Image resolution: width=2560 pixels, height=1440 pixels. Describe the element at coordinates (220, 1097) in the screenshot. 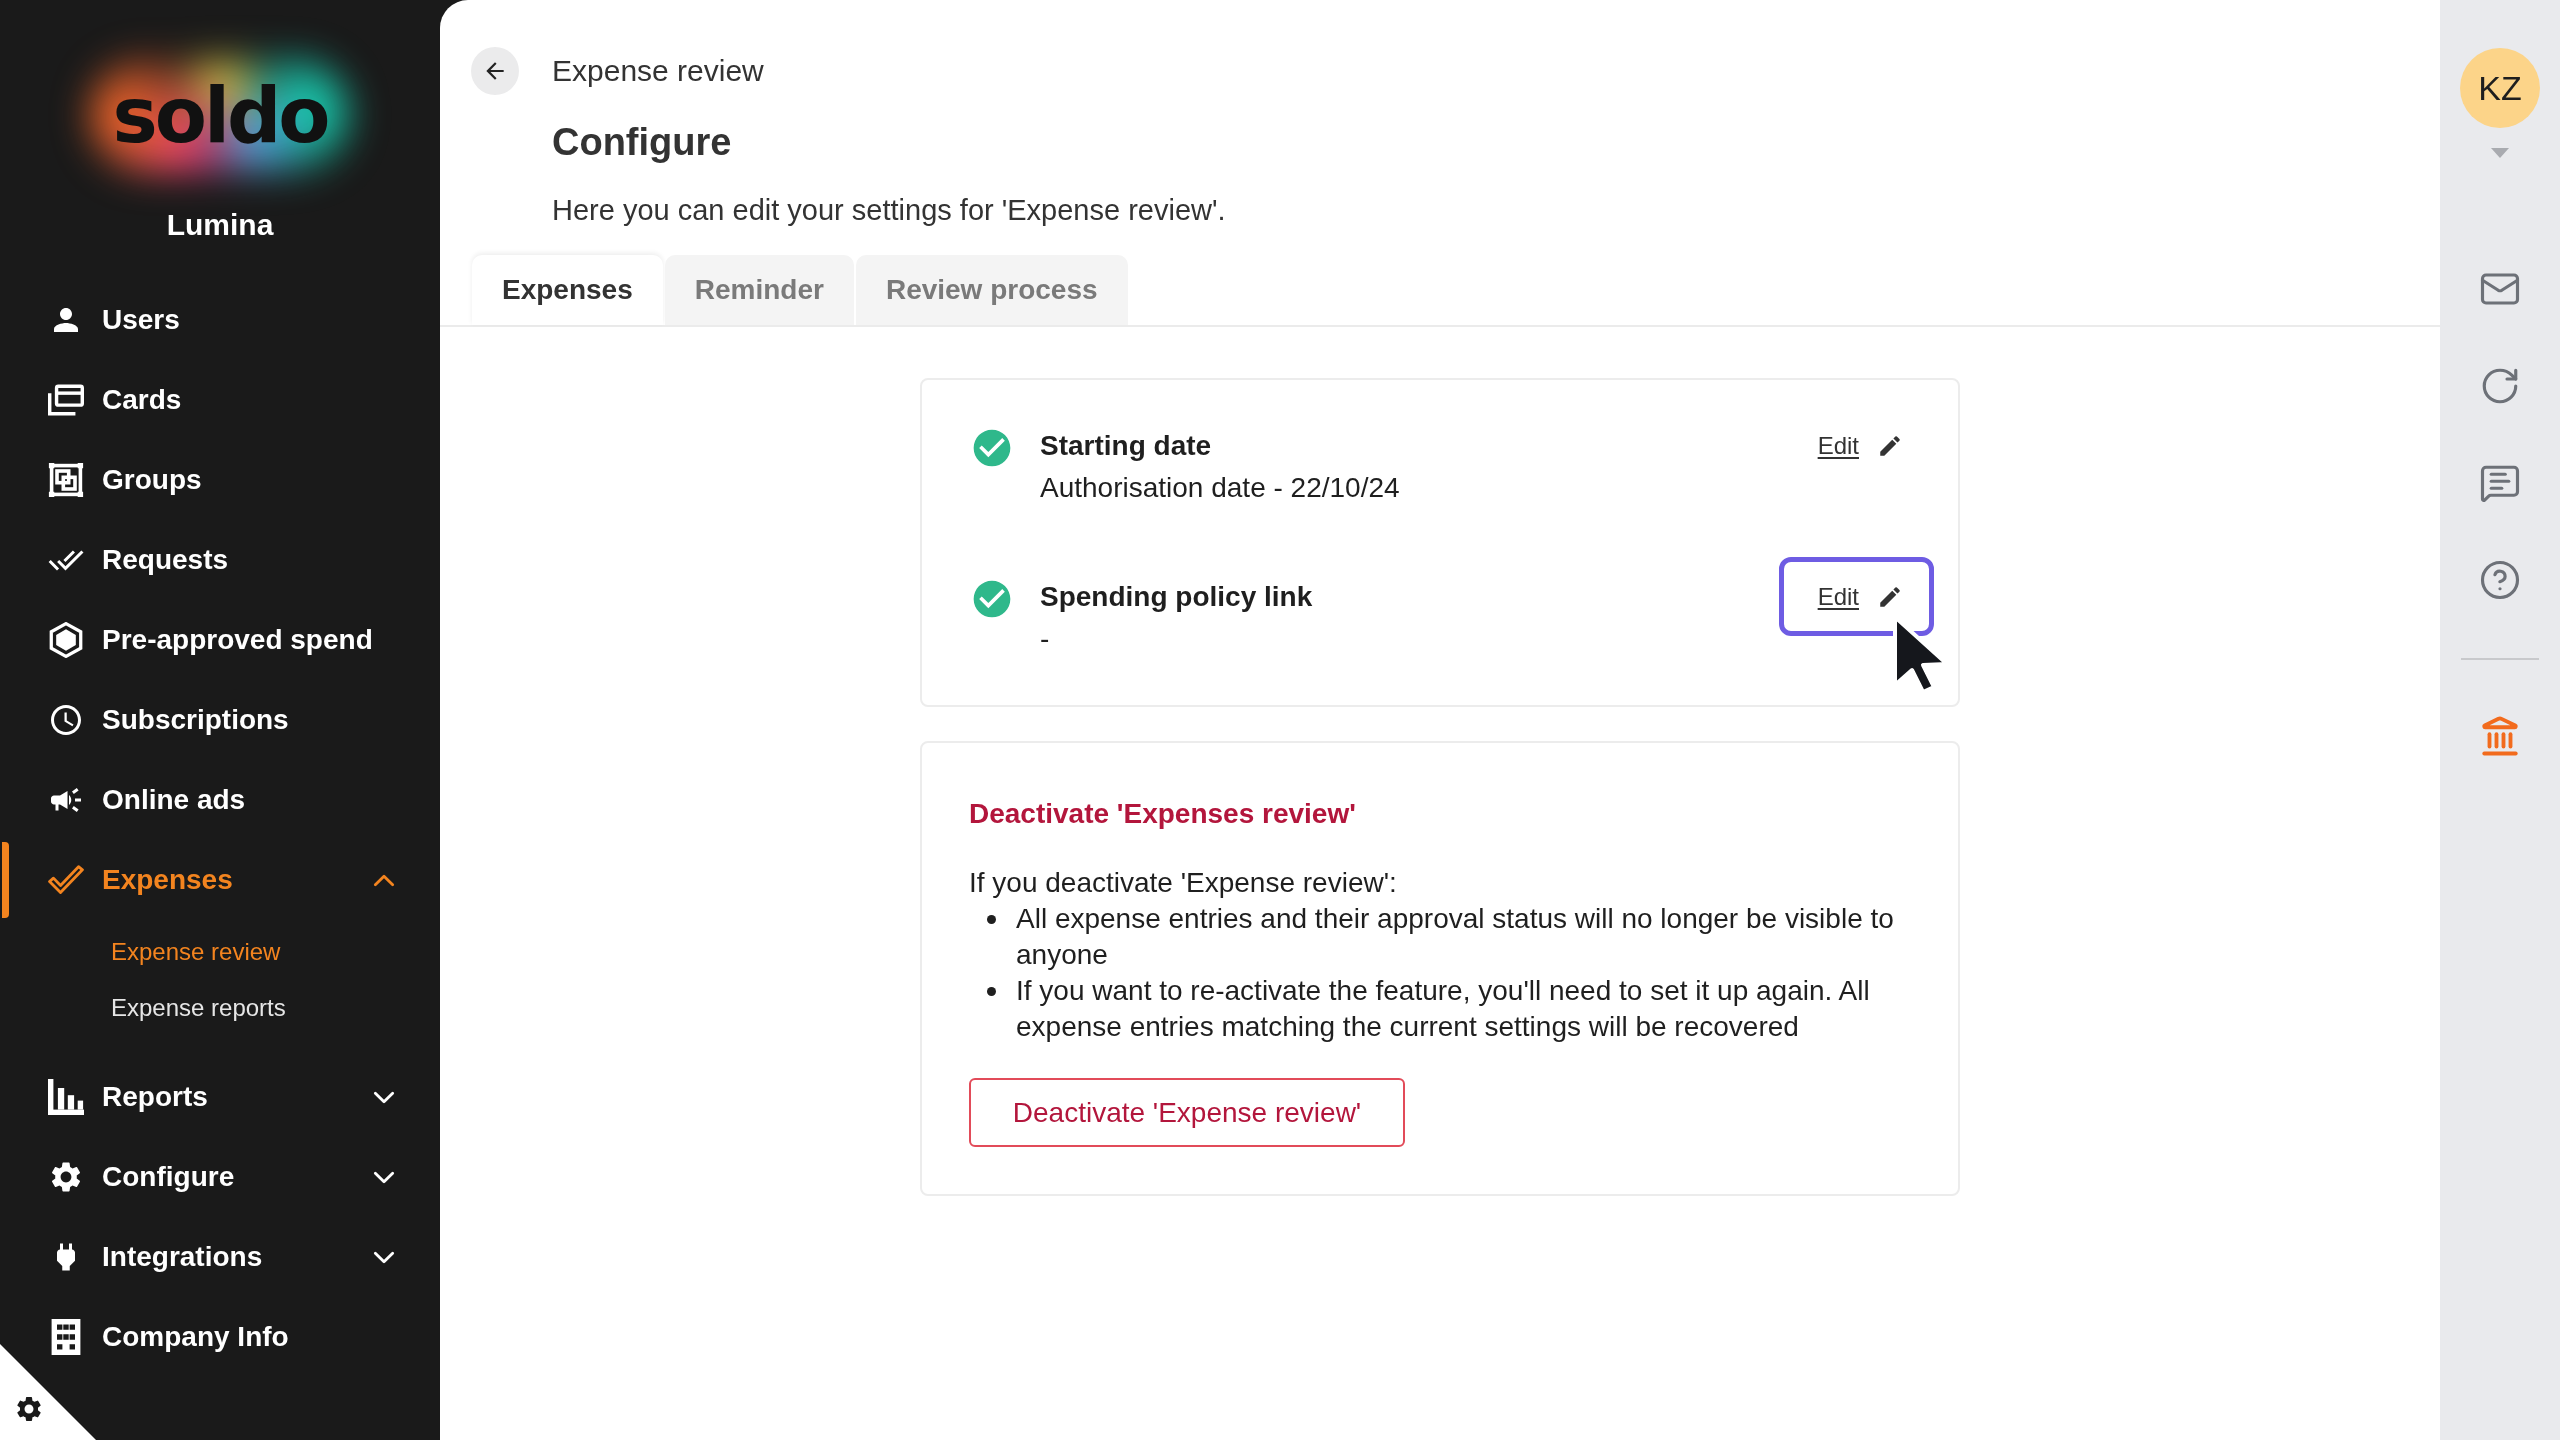

I see `nav-item: Reports` at that location.